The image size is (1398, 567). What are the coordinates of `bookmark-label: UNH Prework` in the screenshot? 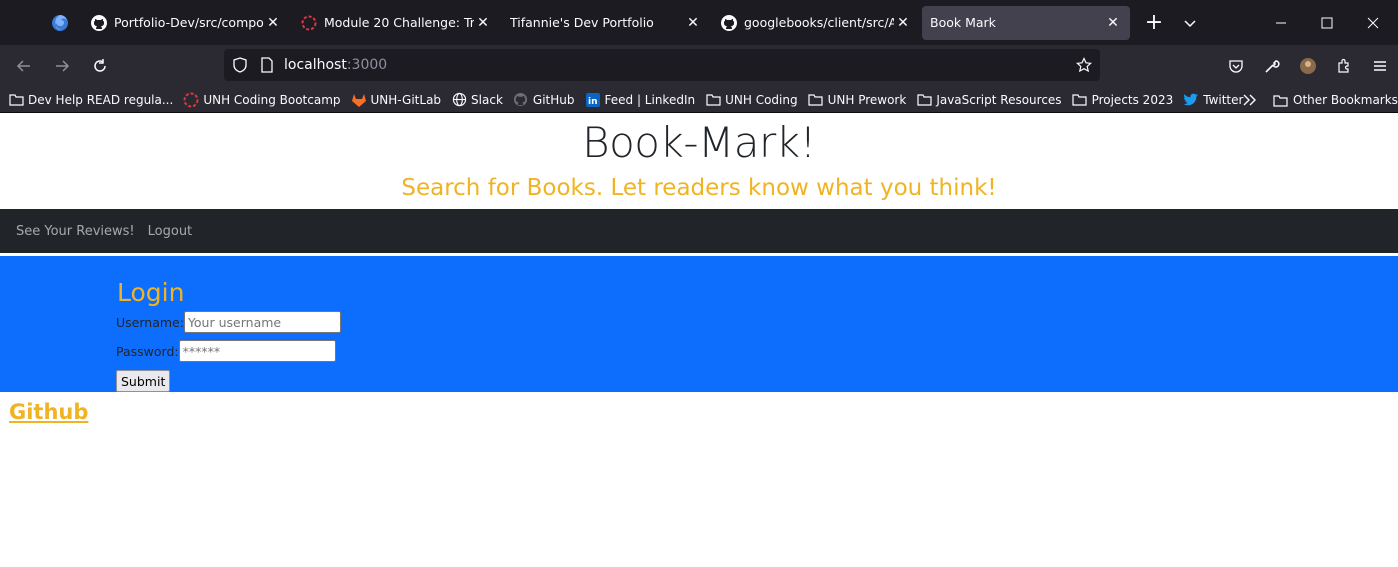 It's located at (867, 99).